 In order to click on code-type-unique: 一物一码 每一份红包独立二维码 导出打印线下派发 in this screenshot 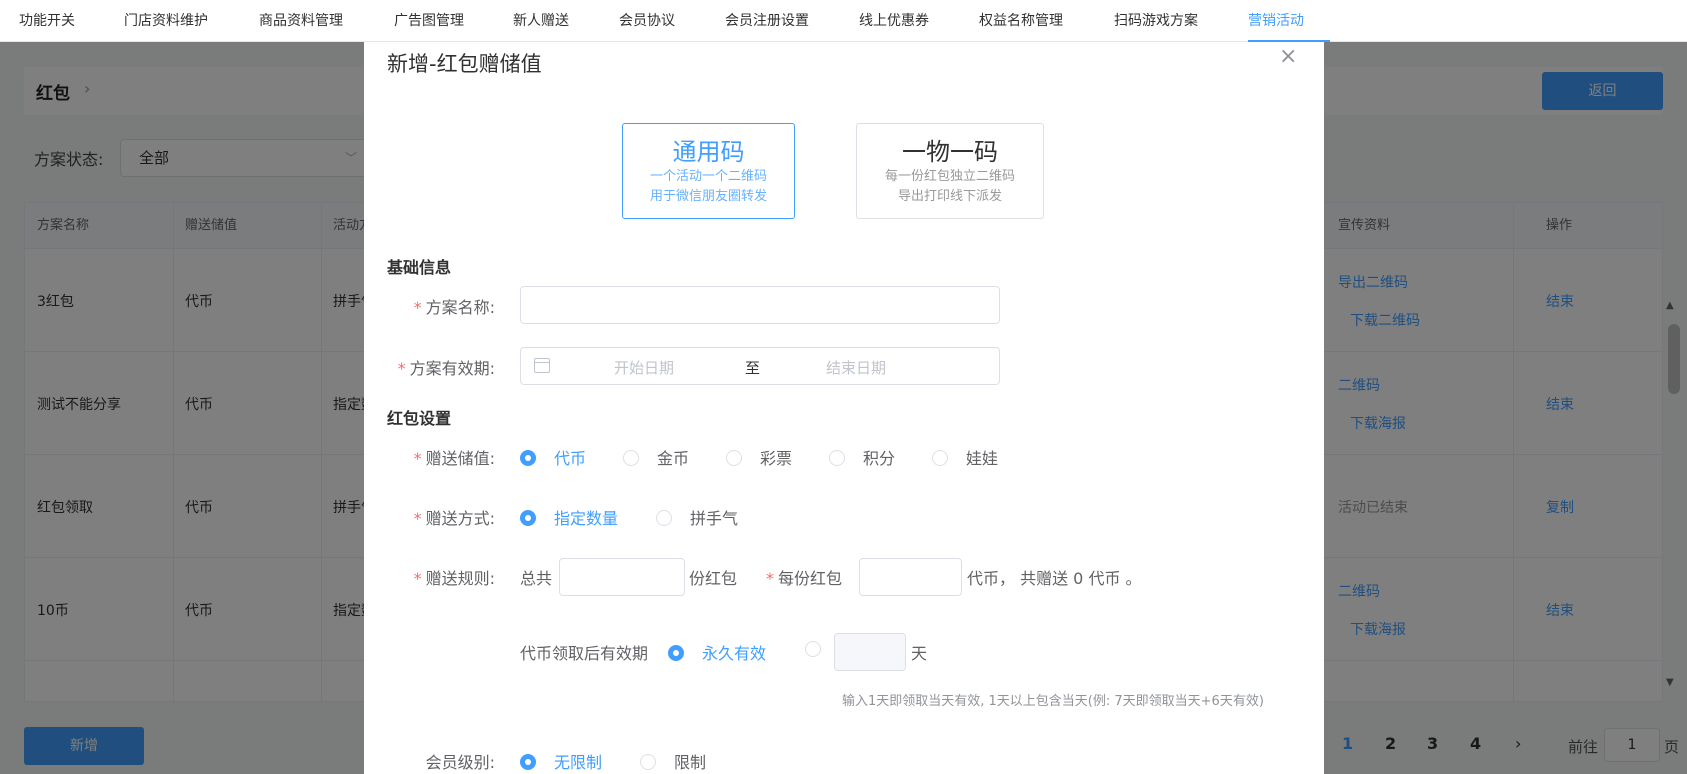, I will do `click(950, 171)`.